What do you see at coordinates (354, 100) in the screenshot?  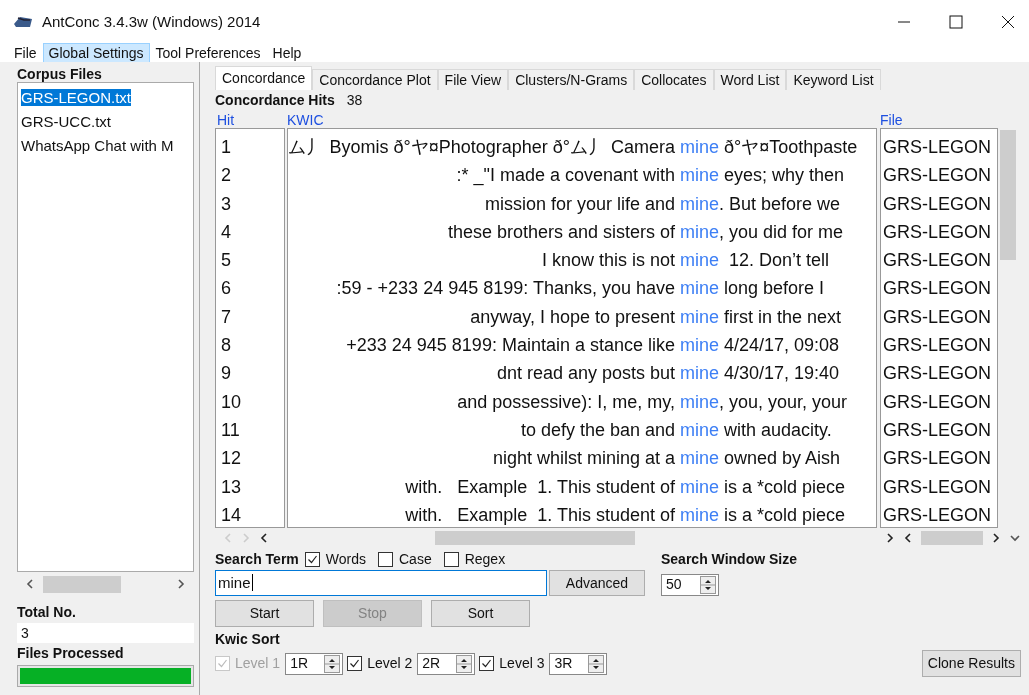 I see `concordance-hits-count: 38` at bounding box center [354, 100].